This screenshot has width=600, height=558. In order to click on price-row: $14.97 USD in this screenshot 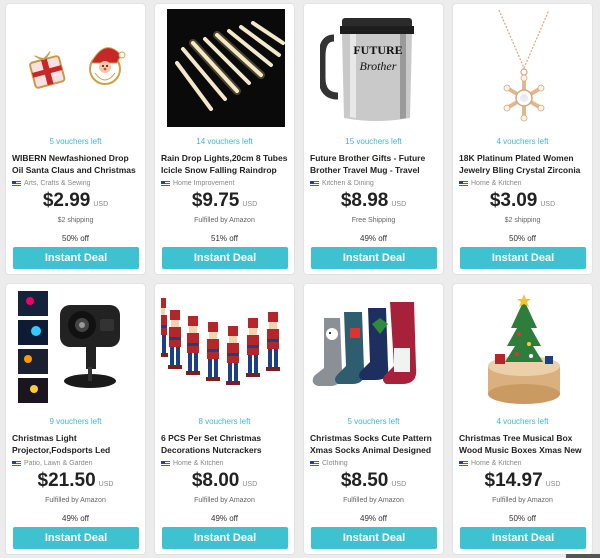, I will do `click(522, 481)`.